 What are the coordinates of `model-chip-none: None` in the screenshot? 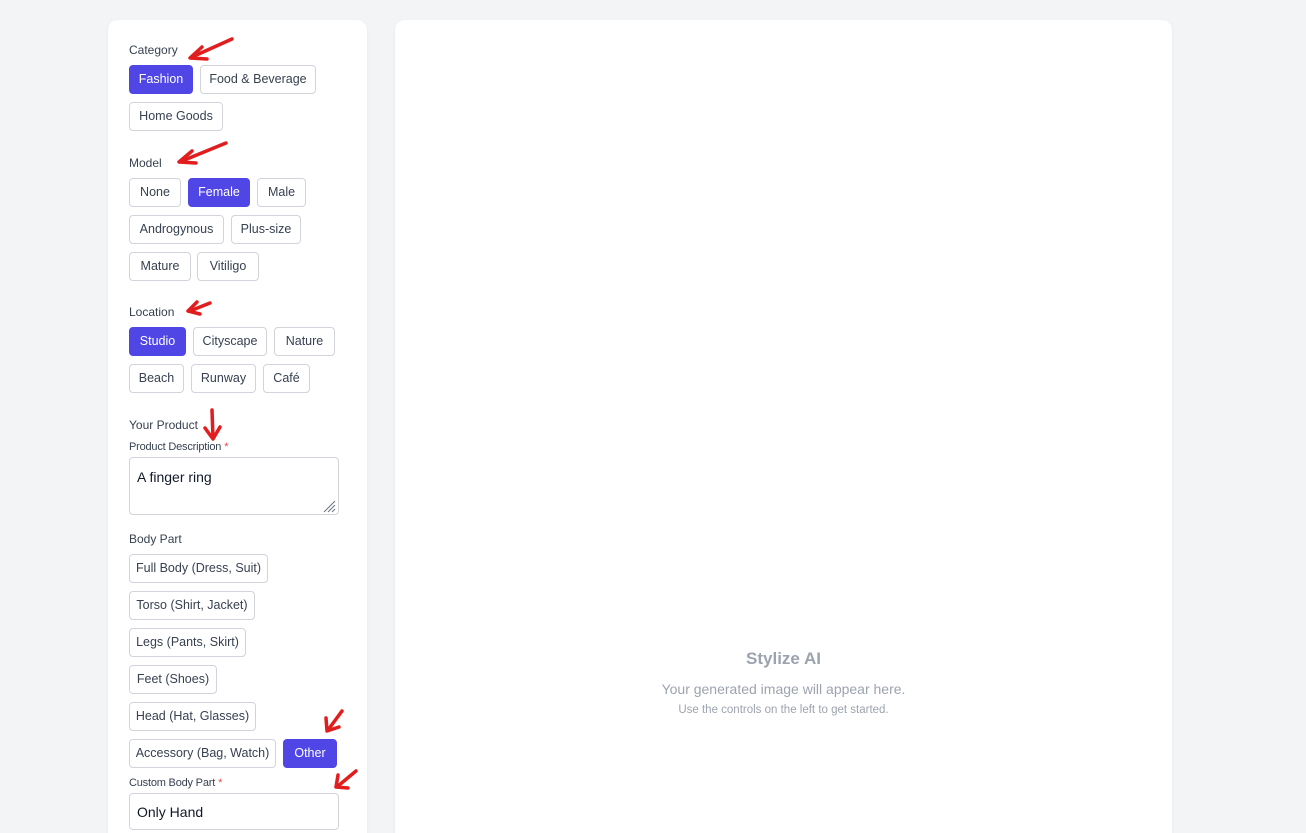 It's located at (155, 192).